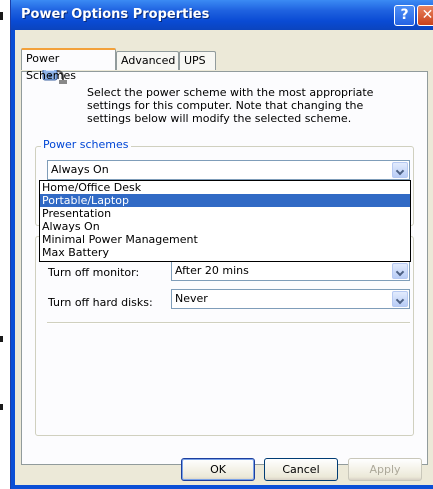  I want to click on monitor-timeout-value: After 20 mins, so click(212, 270).